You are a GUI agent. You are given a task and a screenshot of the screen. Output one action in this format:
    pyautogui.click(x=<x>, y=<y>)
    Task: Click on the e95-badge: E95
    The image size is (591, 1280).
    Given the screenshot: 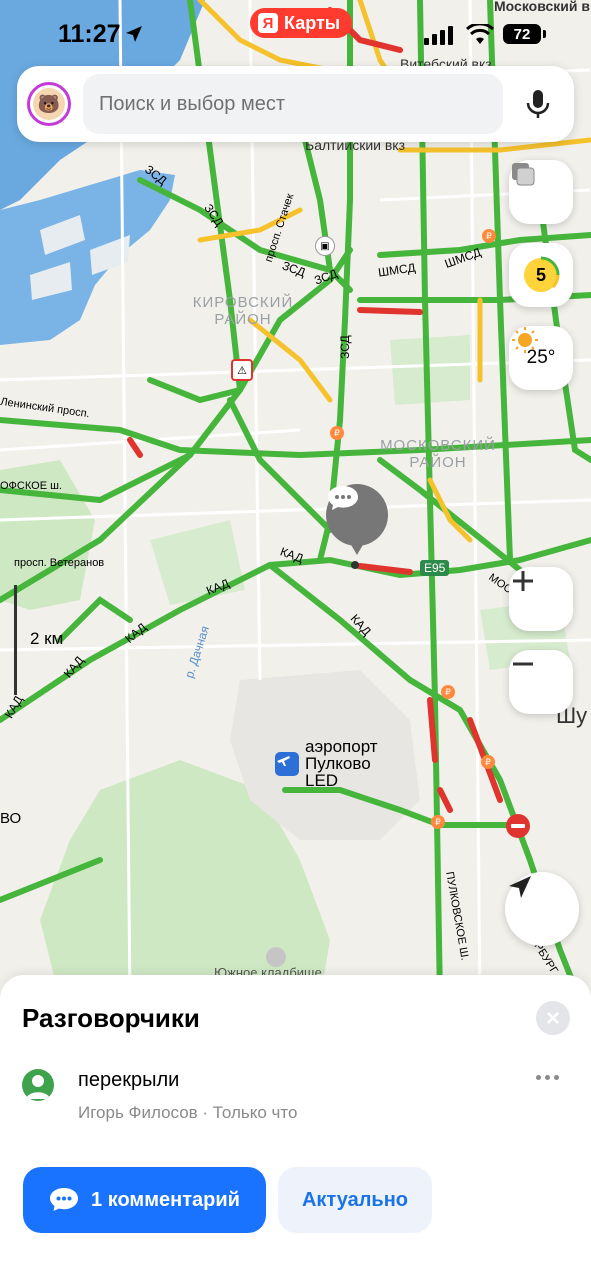 What is the action you would take?
    pyautogui.click(x=435, y=568)
    